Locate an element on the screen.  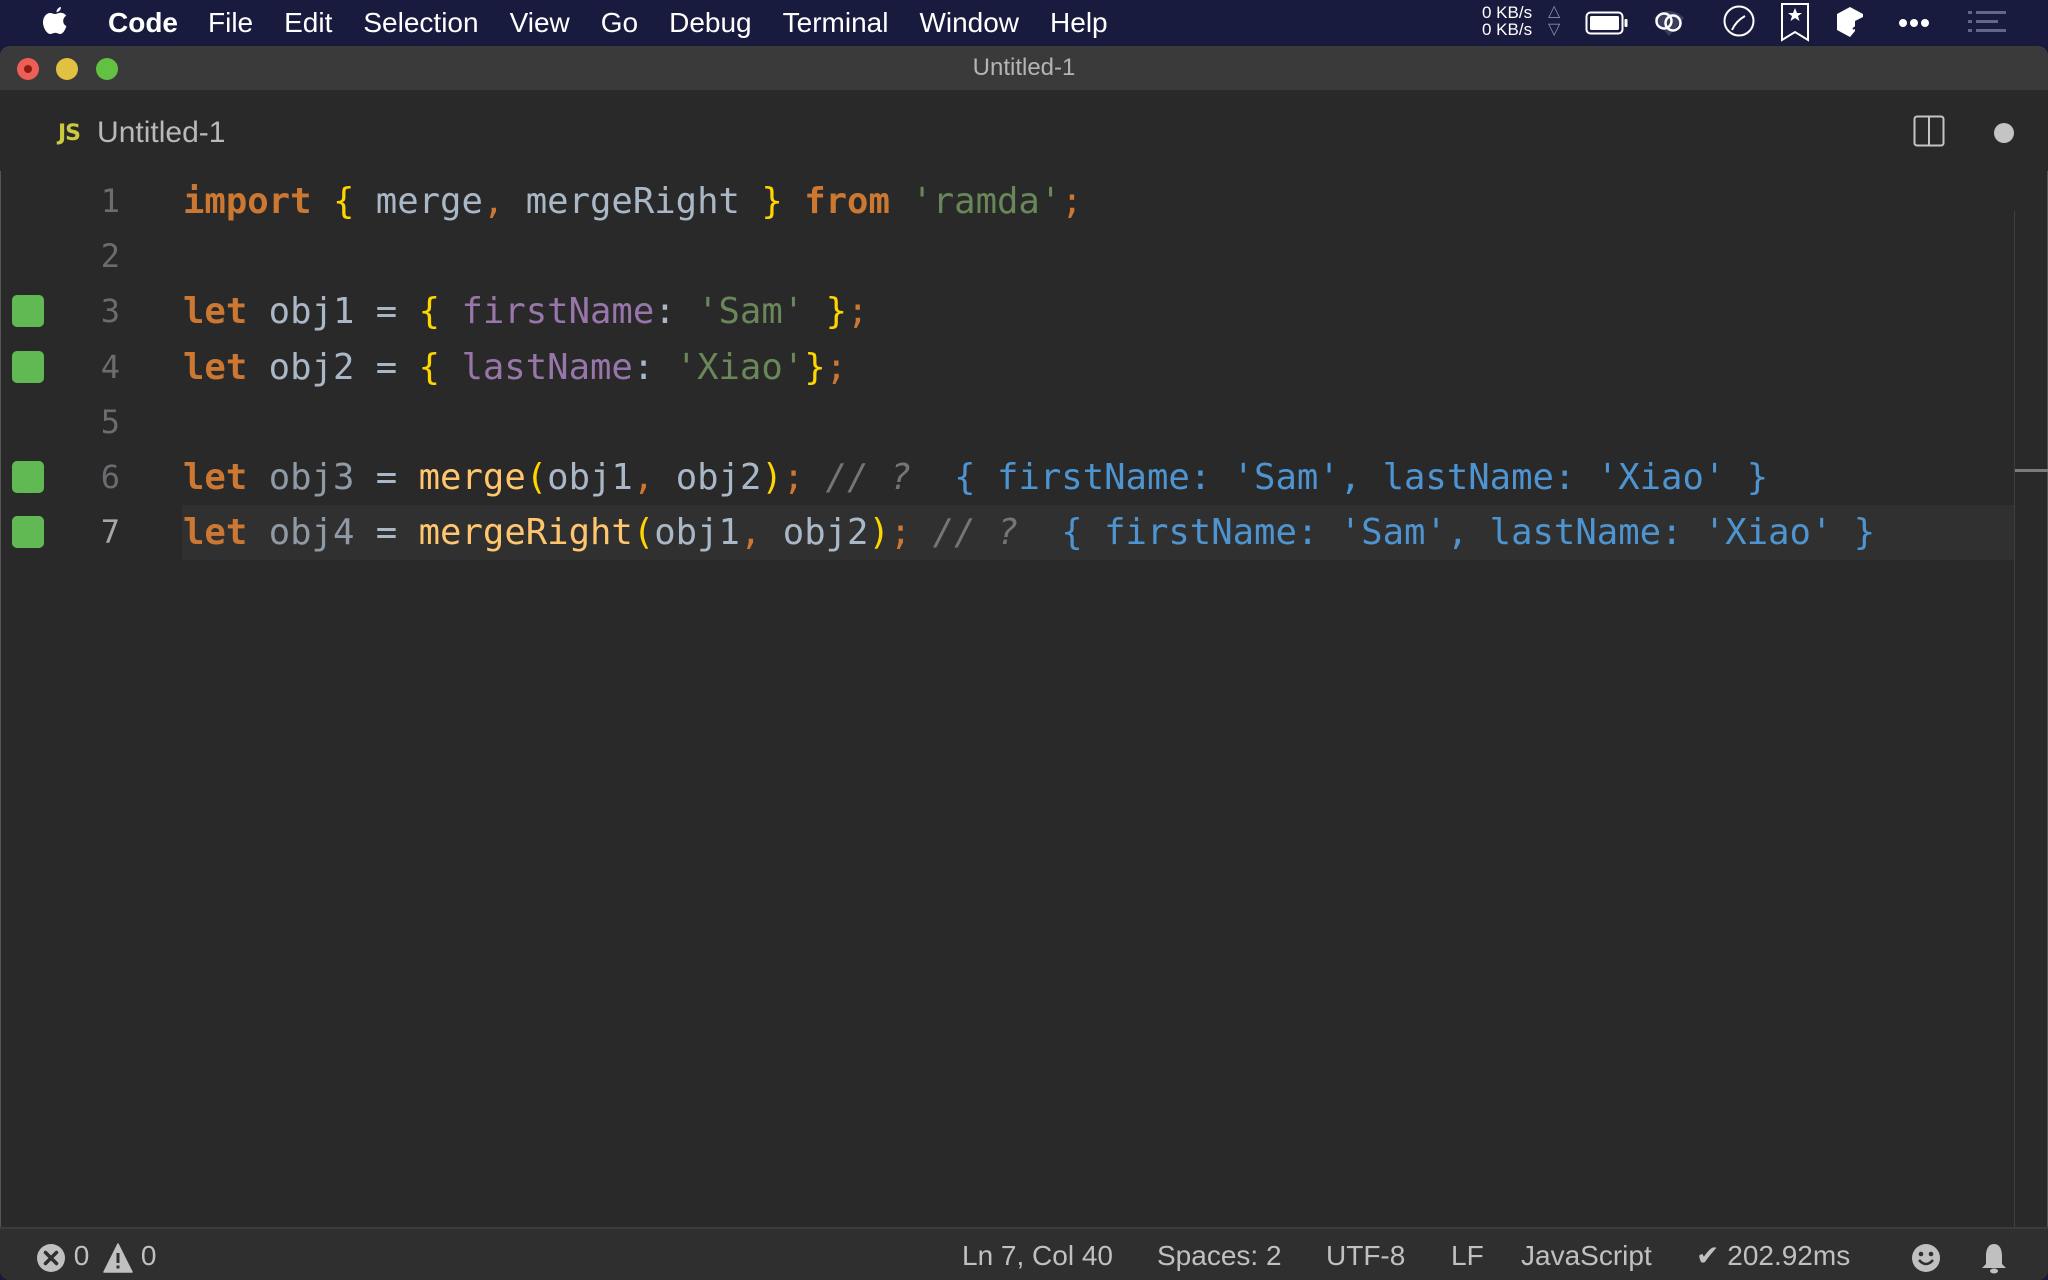
problems-indicator: 0 0 is located at coordinates (96, 1254).